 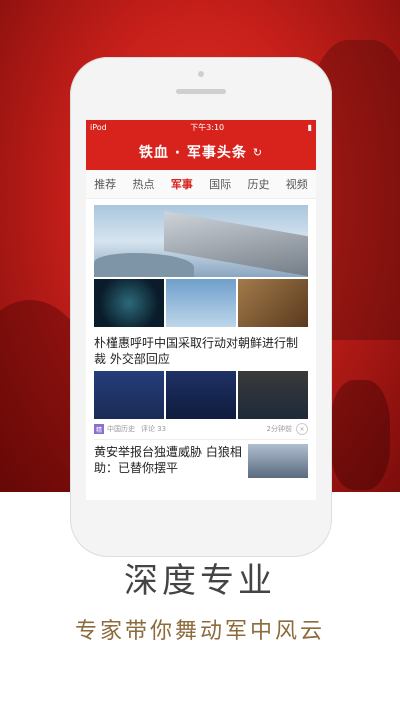 What do you see at coordinates (302, 429) in the screenshot?
I see `dismiss-icon: ×` at bounding box center [302, 429].